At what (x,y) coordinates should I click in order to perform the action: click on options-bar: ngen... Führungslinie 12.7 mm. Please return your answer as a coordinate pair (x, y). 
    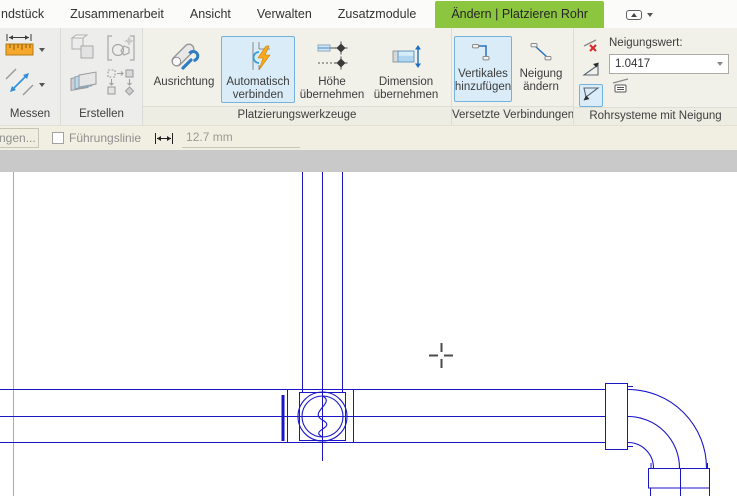
    Looking at the image, I should click on (368, 137).